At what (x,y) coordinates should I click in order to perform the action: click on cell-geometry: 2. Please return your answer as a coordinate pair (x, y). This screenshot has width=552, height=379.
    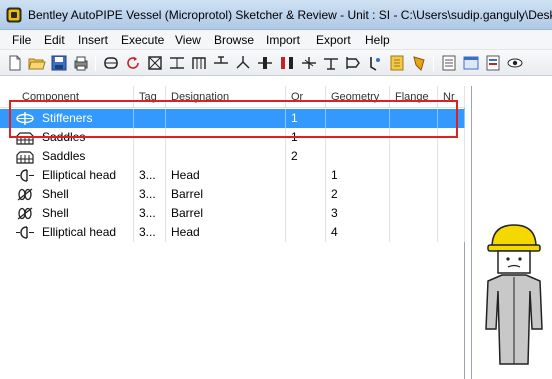
    Looking at the image, I should click on (358, 194).